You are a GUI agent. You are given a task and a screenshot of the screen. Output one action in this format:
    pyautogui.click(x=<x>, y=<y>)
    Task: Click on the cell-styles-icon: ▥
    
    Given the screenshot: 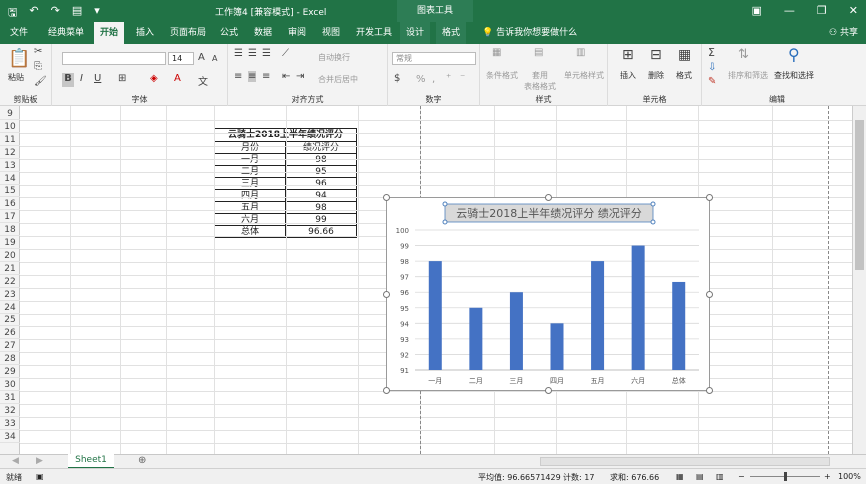 What is the action you would take?
    pyautogui.click(x=580, y=52)
    